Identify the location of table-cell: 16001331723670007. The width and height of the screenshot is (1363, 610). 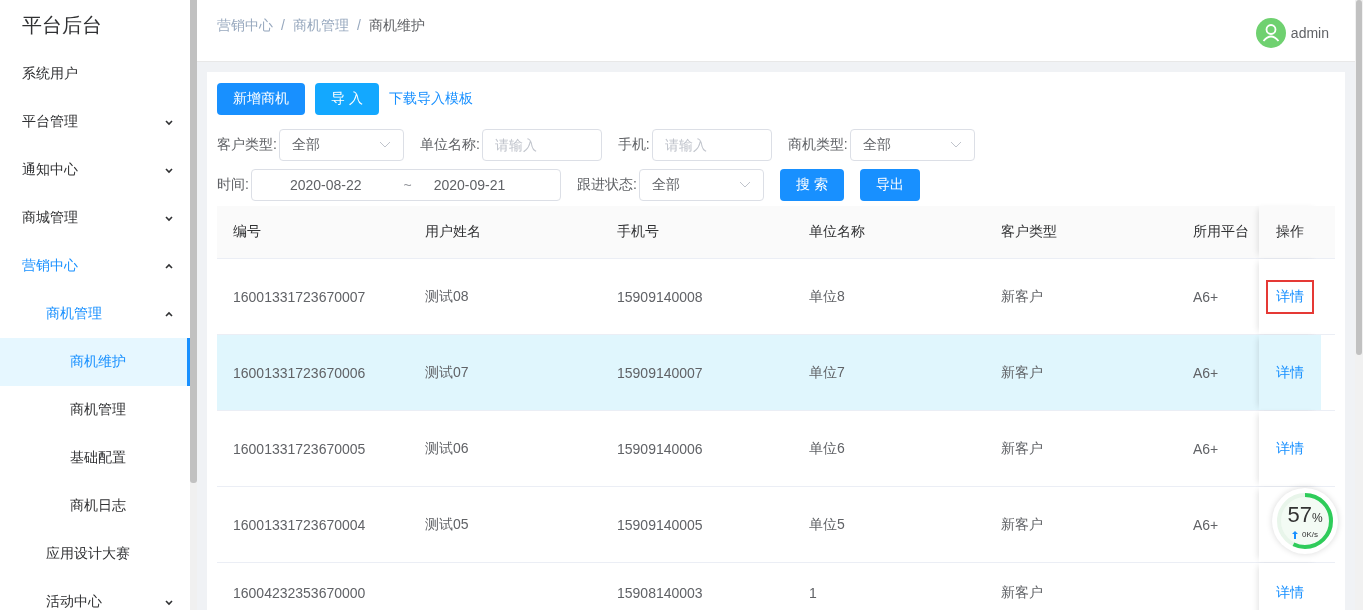
(299, 296).